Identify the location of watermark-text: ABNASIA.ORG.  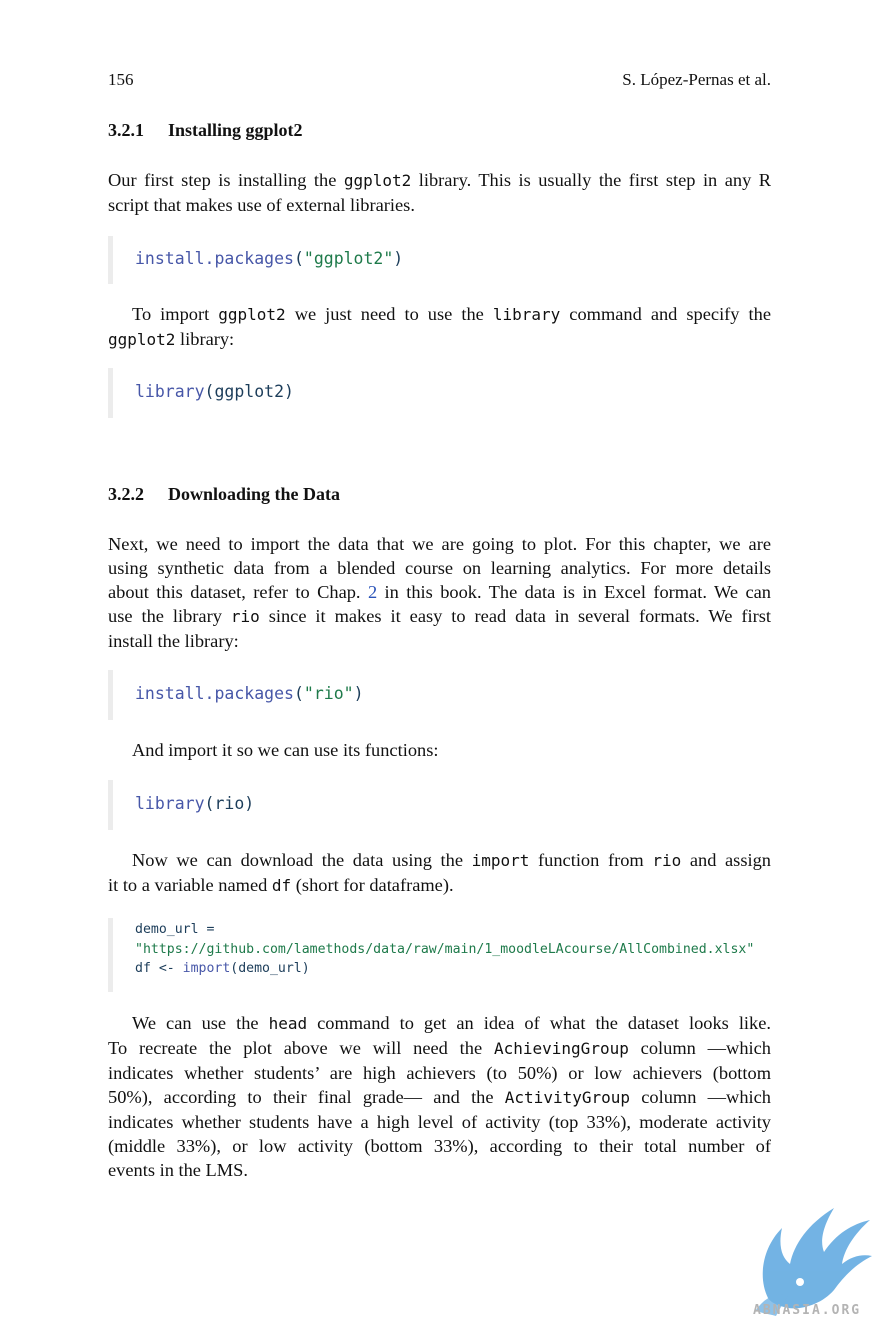
(807, 1310).